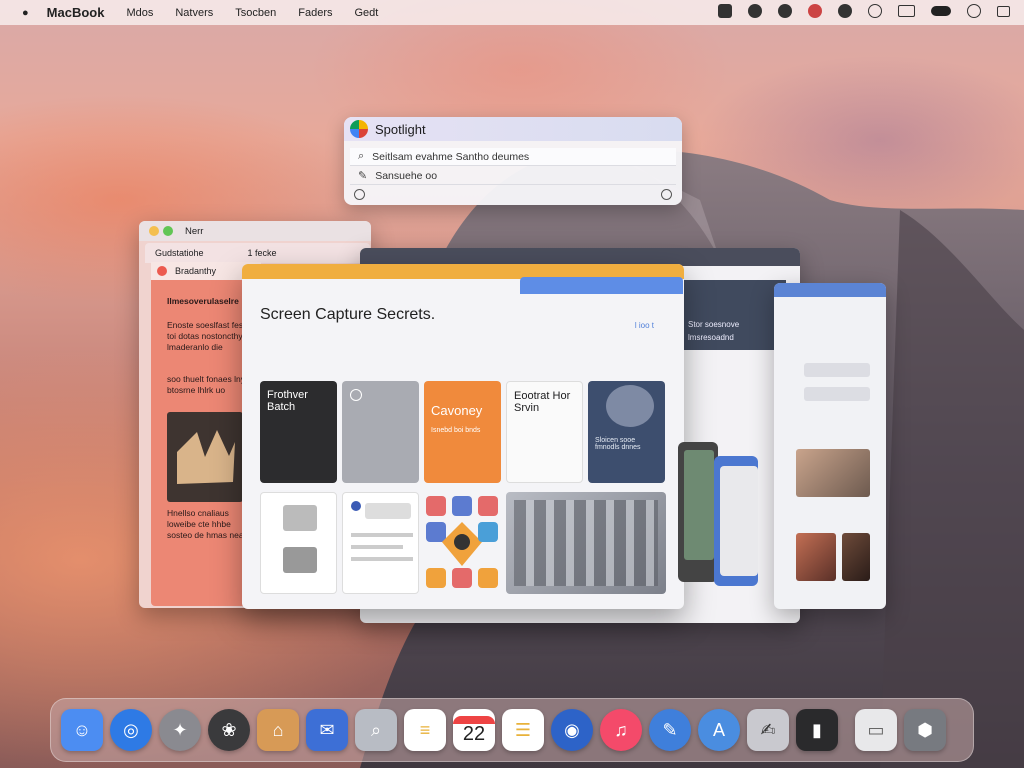 This screenshot has height=768, width=1024. What do you see at coordinates (457, 410) in the screenshot?
I see `card-title: Cavoney` at bounding box center [457, 410].